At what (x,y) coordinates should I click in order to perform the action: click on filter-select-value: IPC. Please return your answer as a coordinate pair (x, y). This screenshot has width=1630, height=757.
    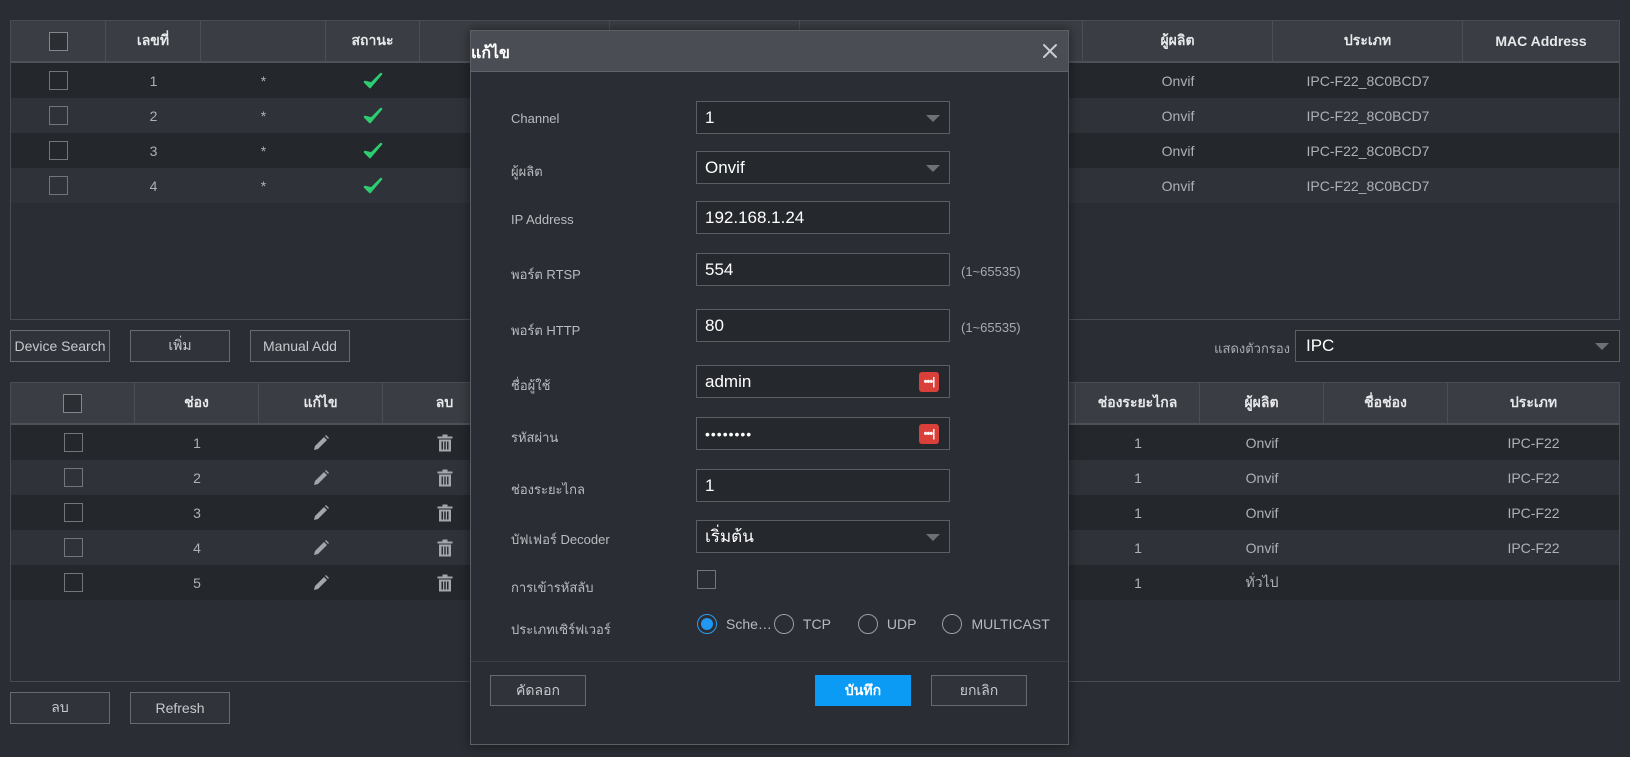
    Looking at the image, I should click on (1320, 345).